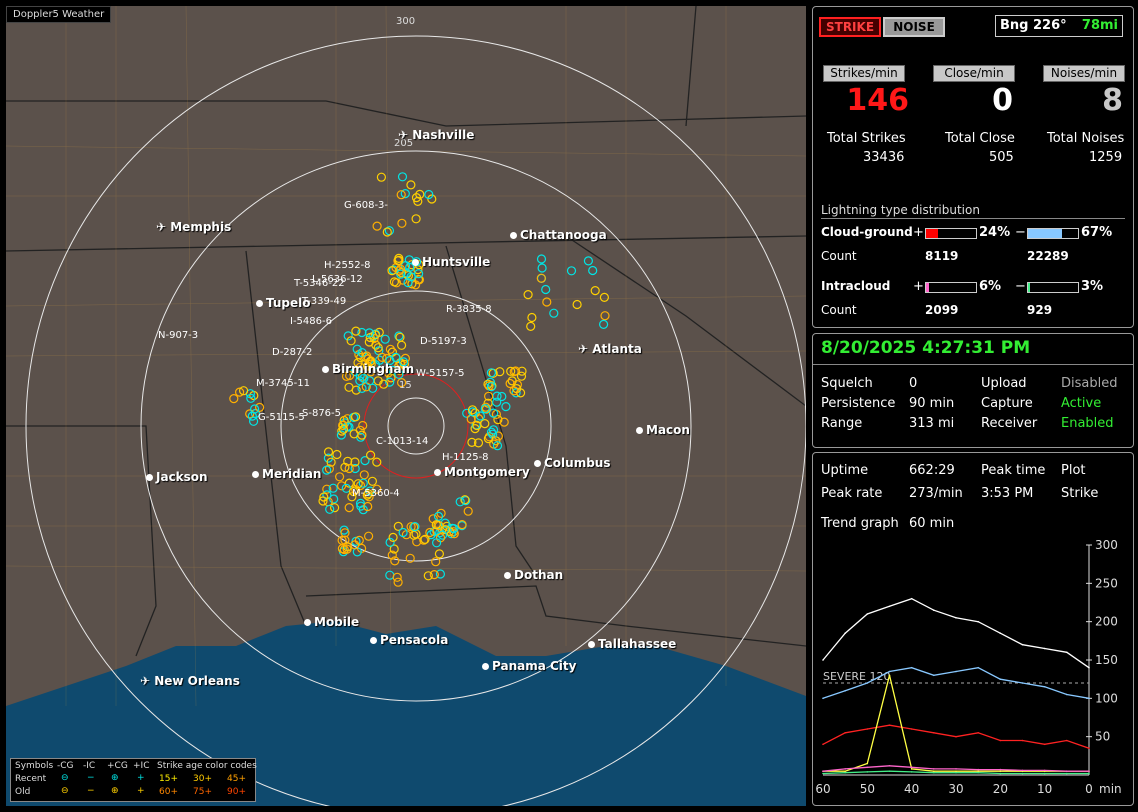  I want to click on squelch-label: Squelch, so click(847, 383).